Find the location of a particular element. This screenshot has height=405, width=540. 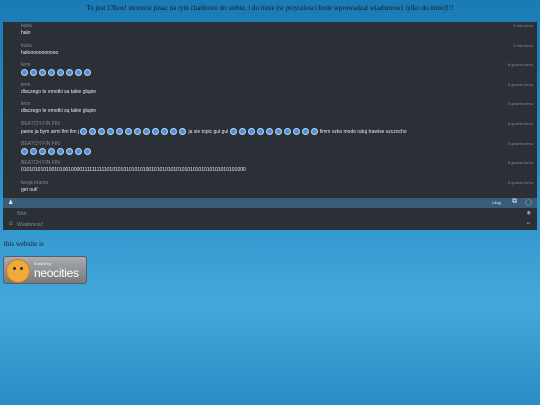

chat-message: kuba 5 min temu halo is located at coordinates (270, 32).